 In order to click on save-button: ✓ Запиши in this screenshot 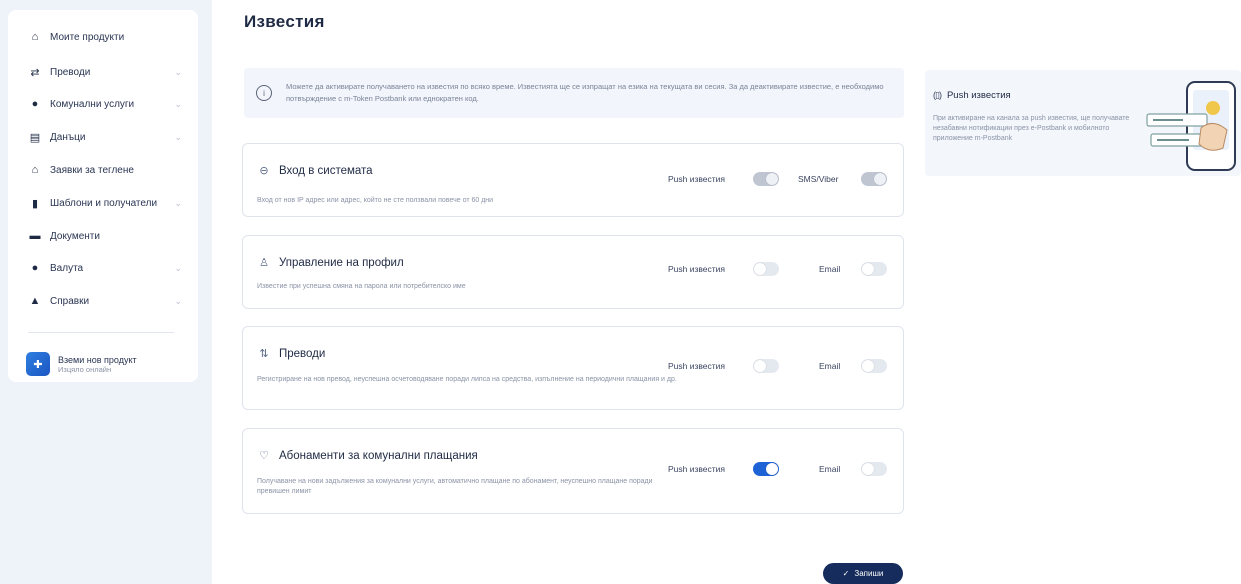, I will do `click(863, 573)`.